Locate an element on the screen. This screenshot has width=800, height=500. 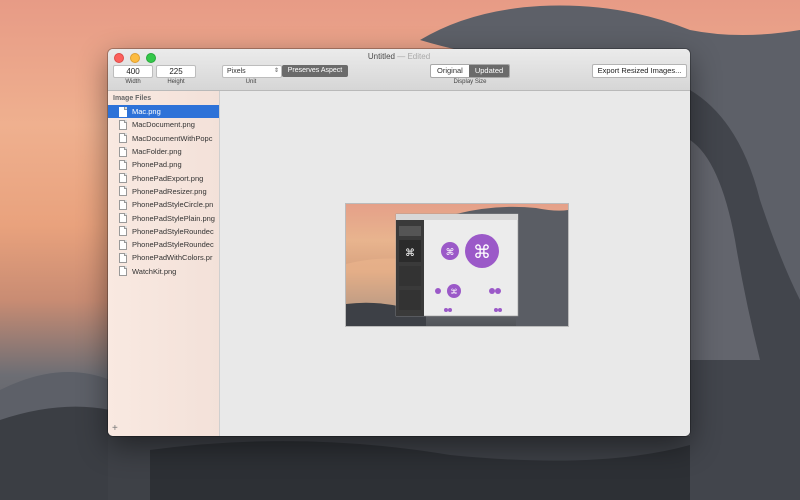
window-edited-status: Edited is located at coordinates (419, 56).